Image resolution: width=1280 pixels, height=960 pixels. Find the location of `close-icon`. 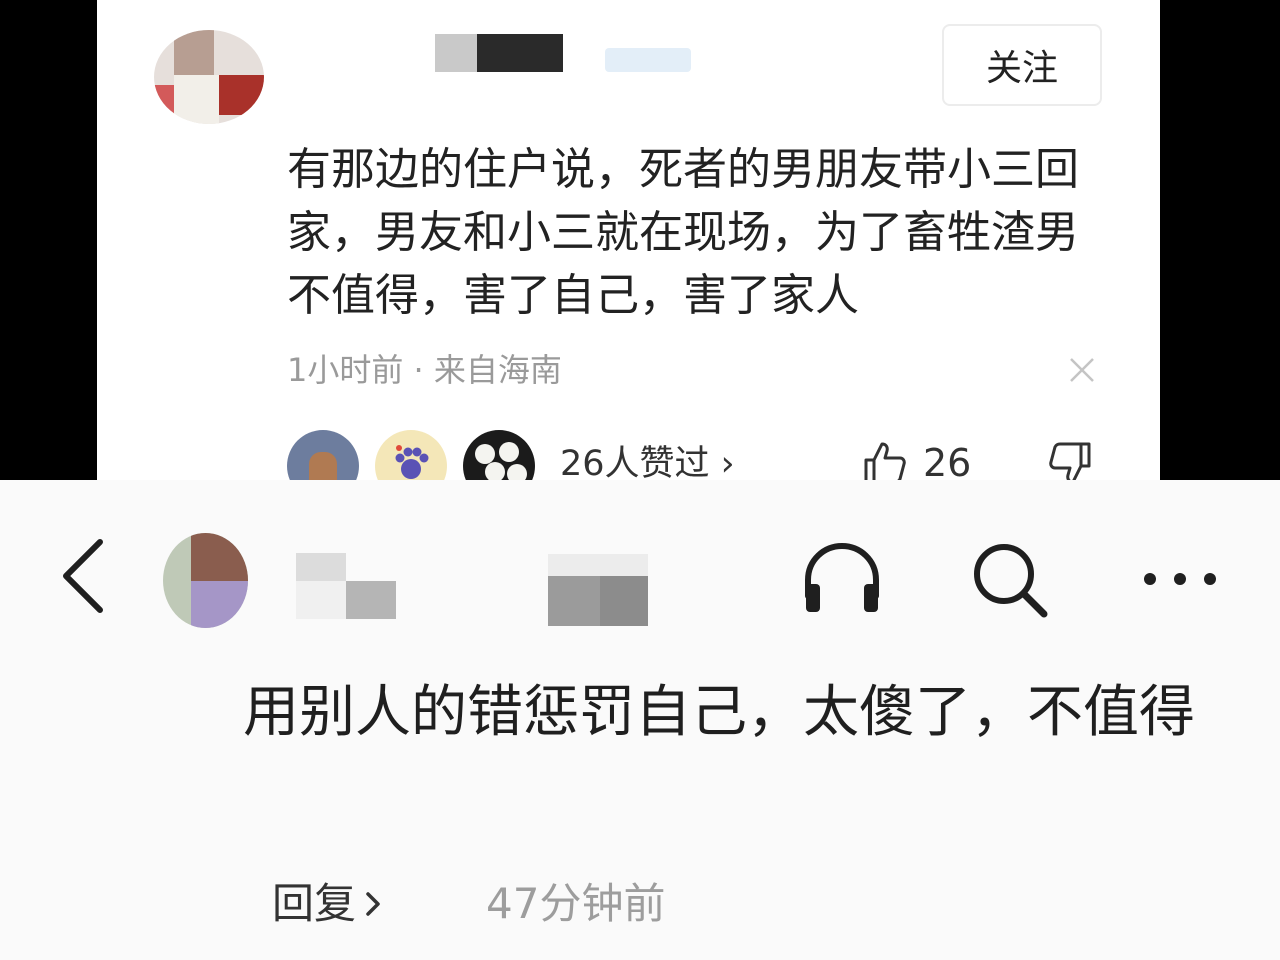

close-icon is located at coordinates (1082, 370).